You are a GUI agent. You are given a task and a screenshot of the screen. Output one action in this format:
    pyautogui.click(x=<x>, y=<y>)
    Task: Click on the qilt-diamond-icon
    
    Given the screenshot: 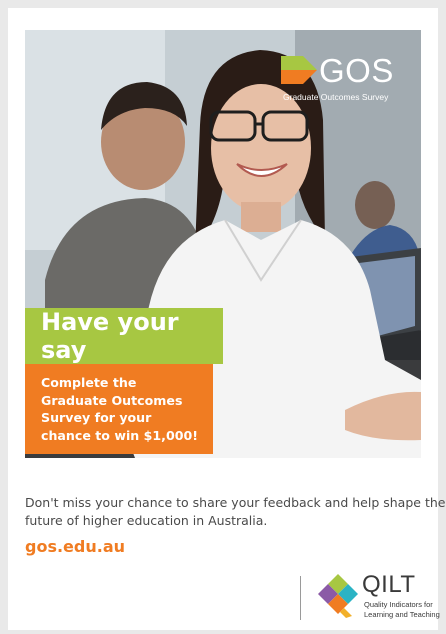 What is the action you would take?
    pyautogui.click(x=338, y=596)
    